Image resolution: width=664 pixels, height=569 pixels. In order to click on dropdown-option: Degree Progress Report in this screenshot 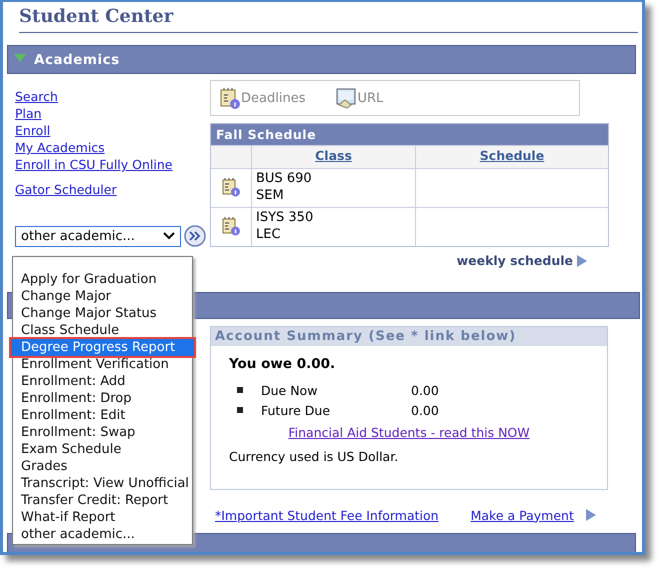, I will do `click(102, 347)`.